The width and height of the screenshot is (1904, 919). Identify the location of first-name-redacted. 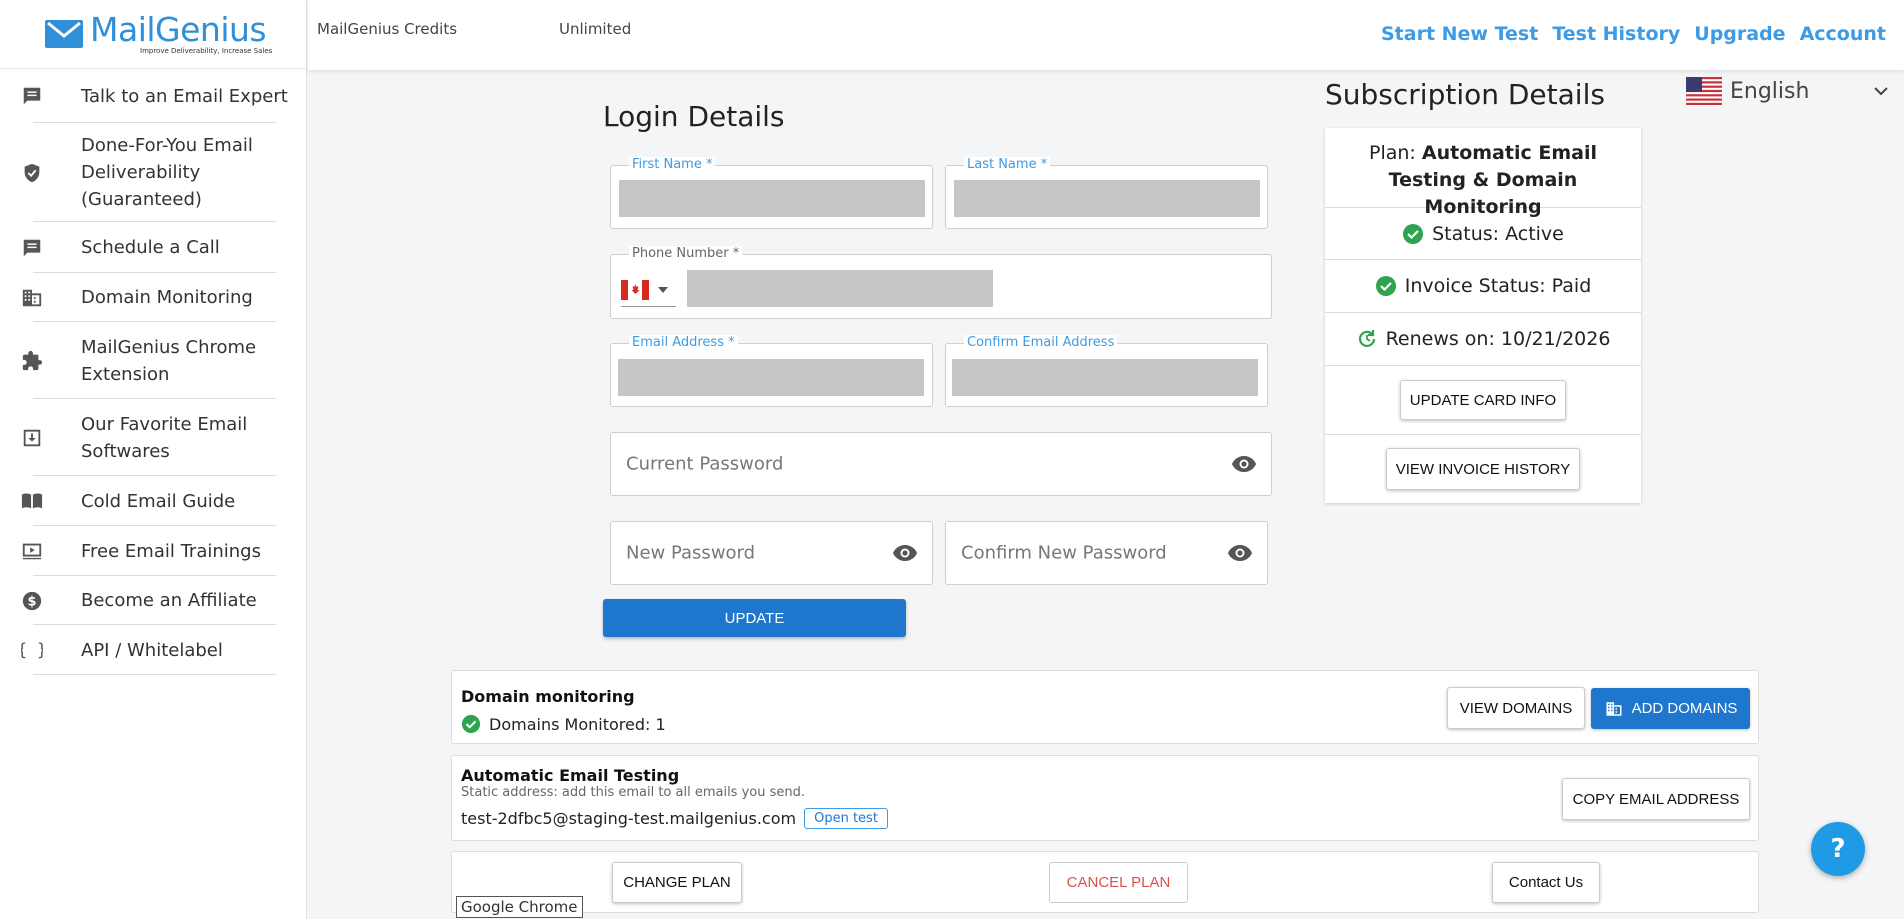
(772, 198).